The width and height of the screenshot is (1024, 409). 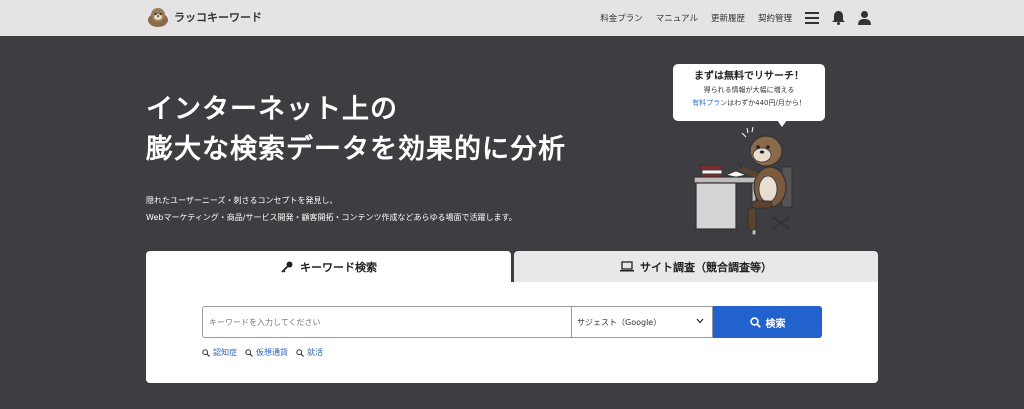 I want to click on header-icons, so click(x=838, y=18).